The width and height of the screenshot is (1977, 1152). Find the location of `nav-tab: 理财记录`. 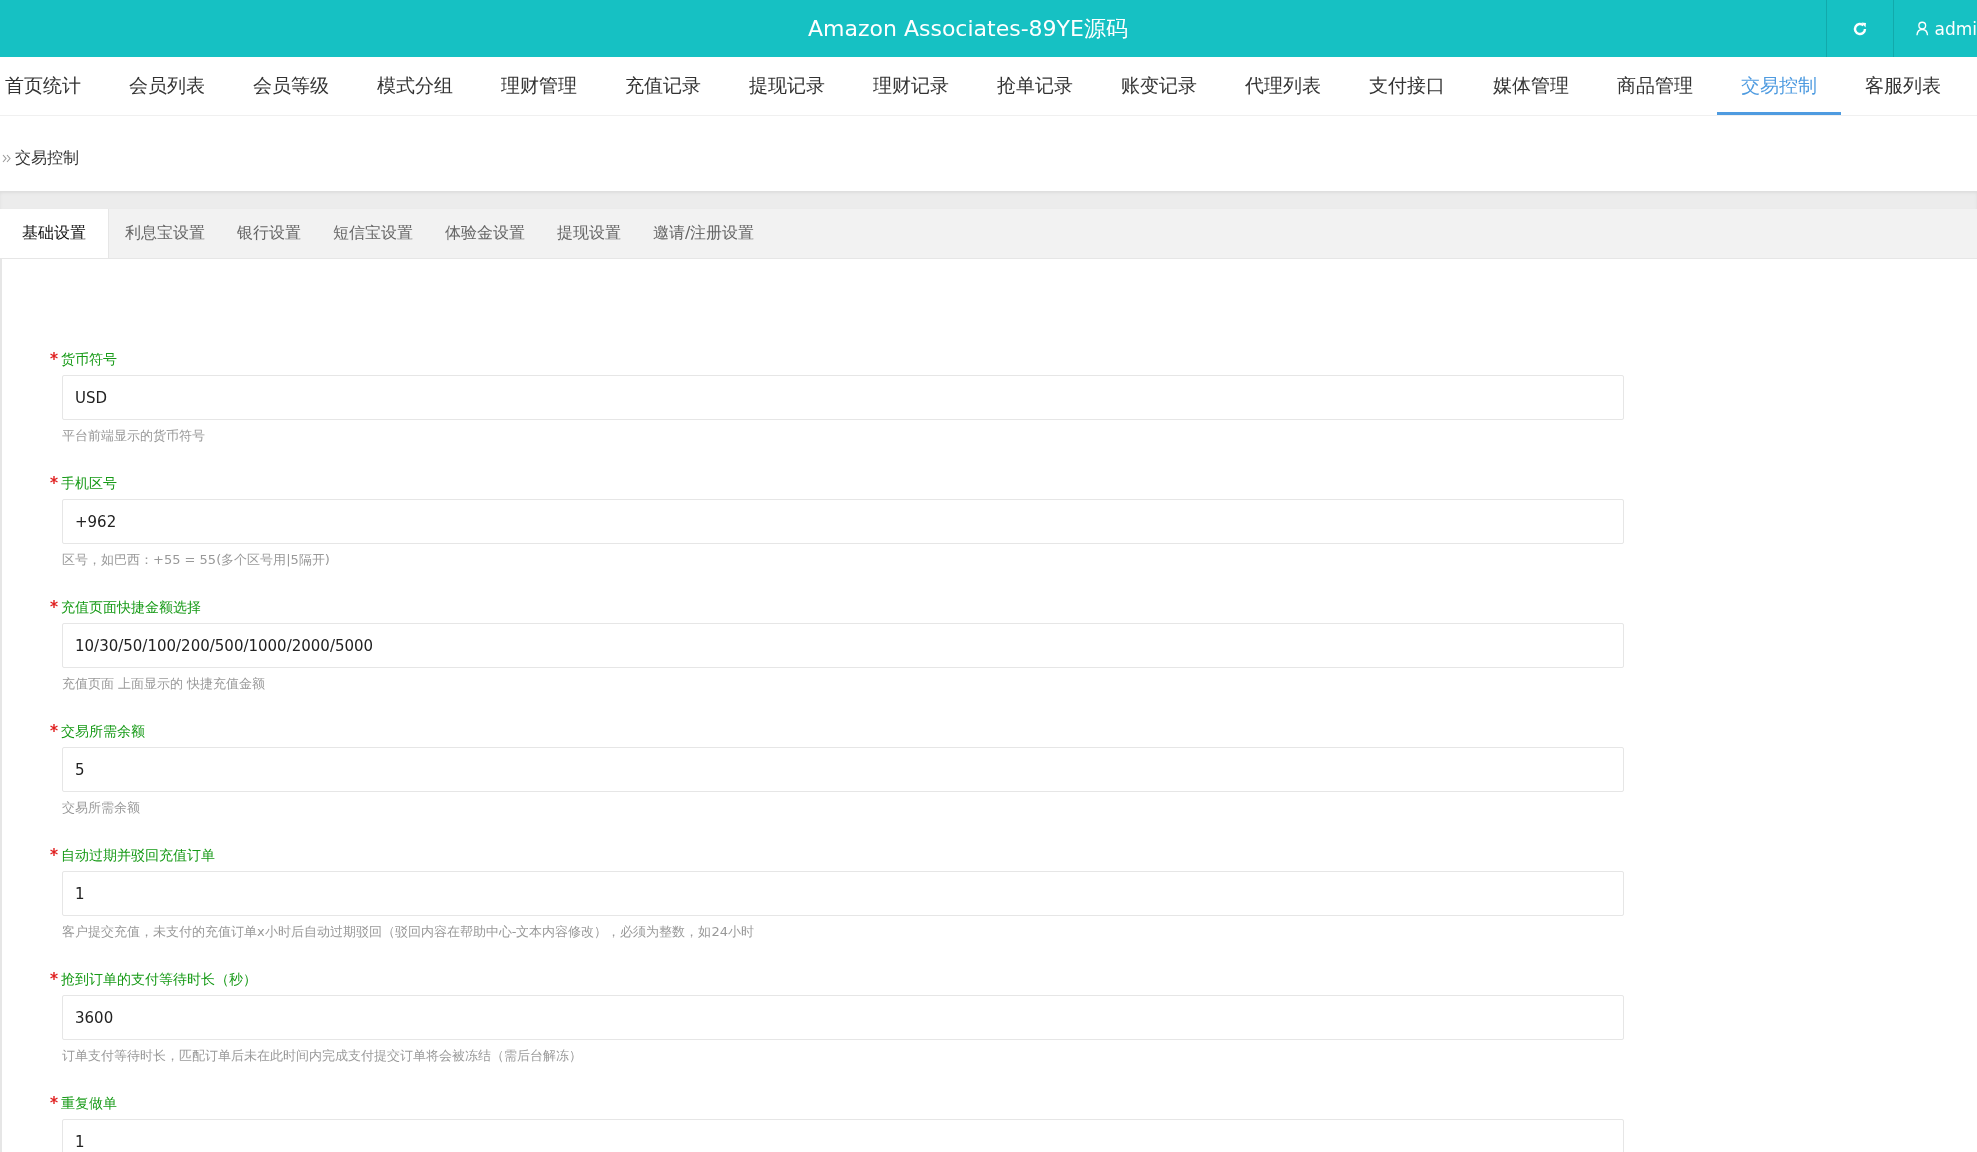

nav-tab: 理财记录 is located at coordinates (911, 86).